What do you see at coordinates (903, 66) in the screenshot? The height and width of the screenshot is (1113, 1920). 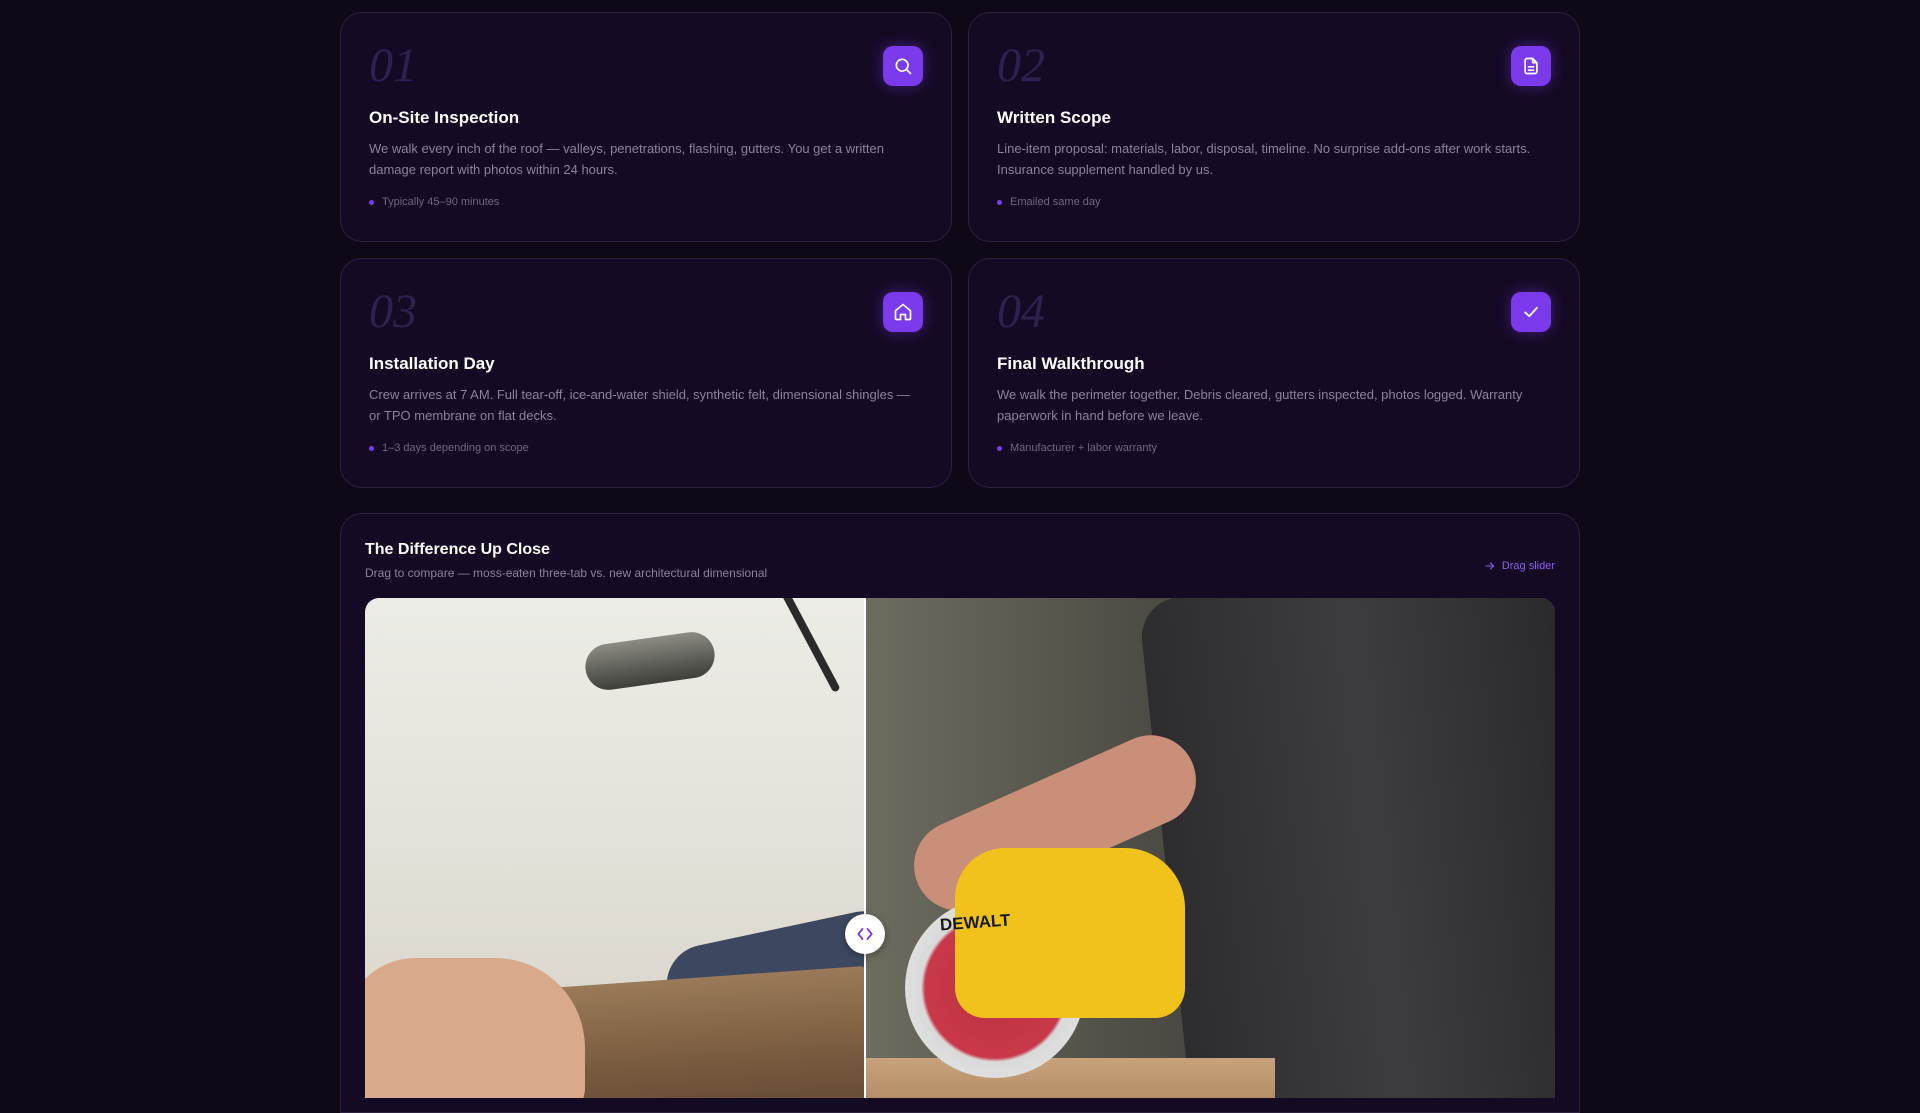 I see `search-icon` at bounding box center [903, 66].